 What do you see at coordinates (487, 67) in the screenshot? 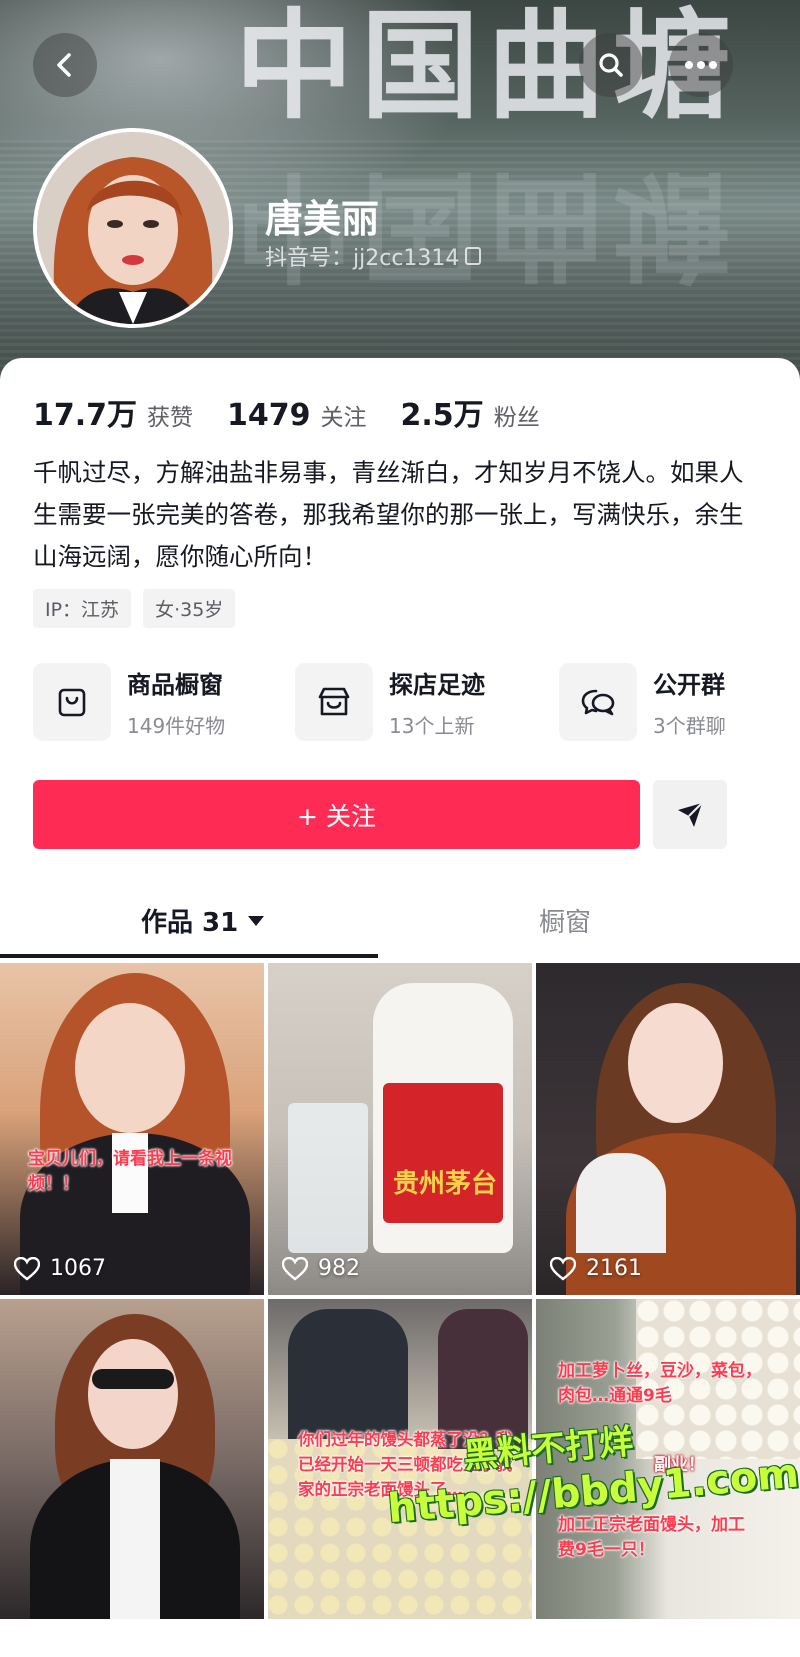
I see `banner-sign-text: 中国曲塘` at bounding box center [487, 67].